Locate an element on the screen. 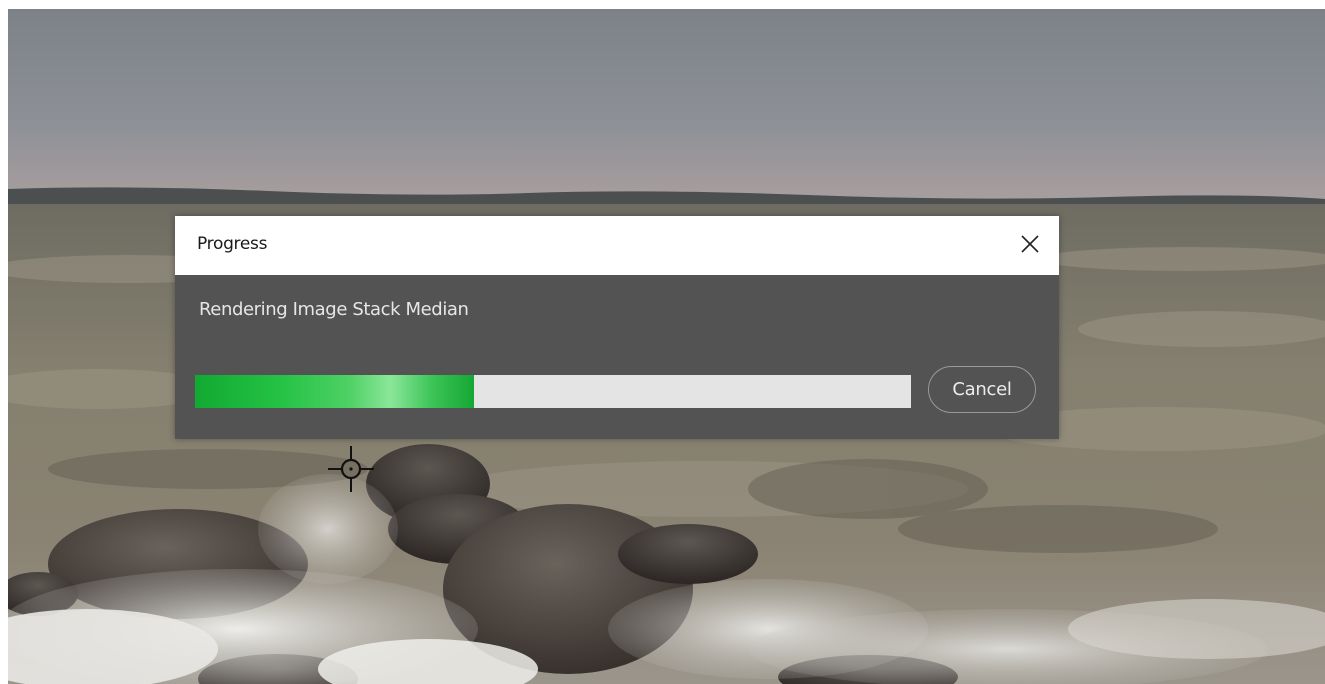 This screenshot has width=1325, height=684. close-icon is located at coordinates (1030, 244).